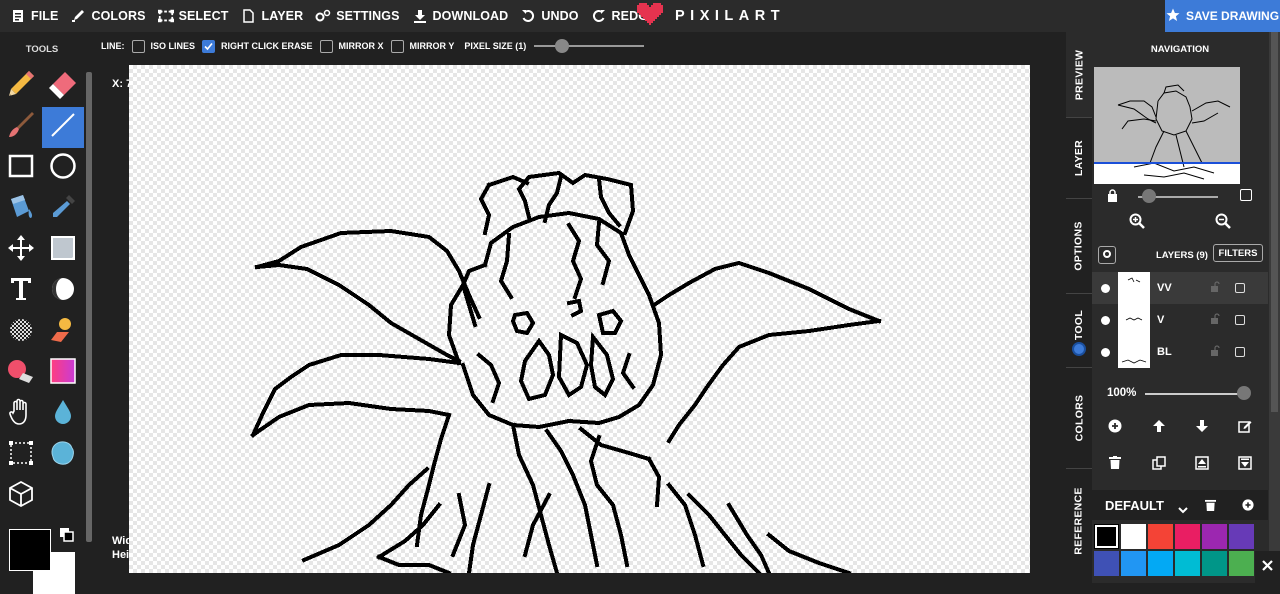 This screenshot has width=1280, height=594. Describe the element at coordinates (1180, 288) in the screenshot. I see `layer-item: VV` at that location.